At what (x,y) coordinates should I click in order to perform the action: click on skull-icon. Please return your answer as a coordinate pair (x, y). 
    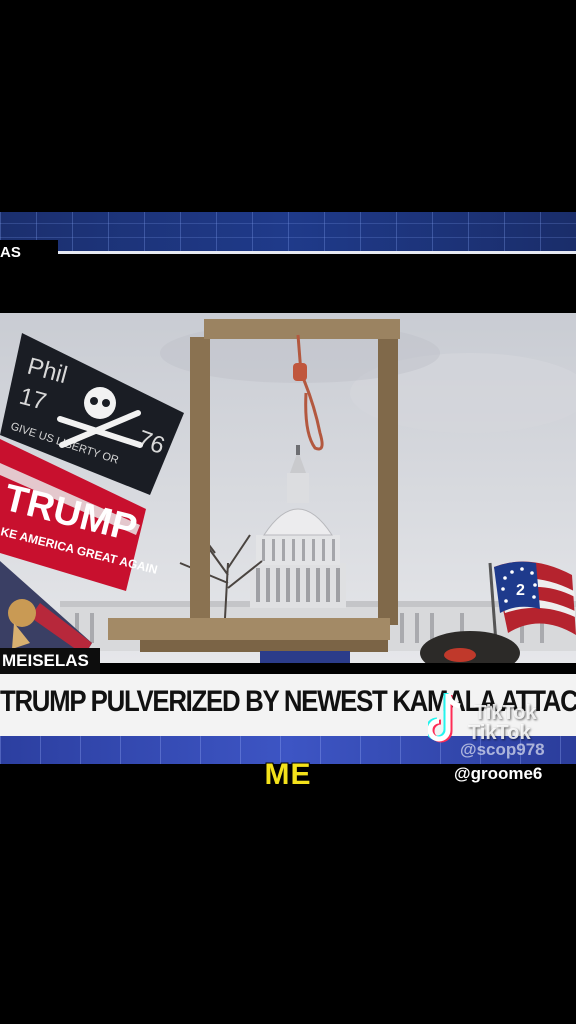
    Looking at the image, I should click on (100, 403).